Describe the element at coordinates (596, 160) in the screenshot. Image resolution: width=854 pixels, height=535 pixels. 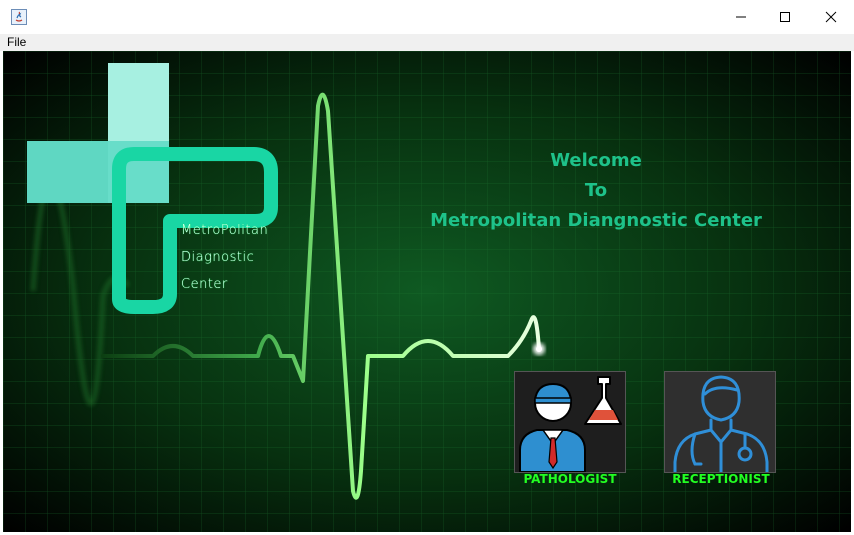
I see `welcome-line1: Welcome` at that location.